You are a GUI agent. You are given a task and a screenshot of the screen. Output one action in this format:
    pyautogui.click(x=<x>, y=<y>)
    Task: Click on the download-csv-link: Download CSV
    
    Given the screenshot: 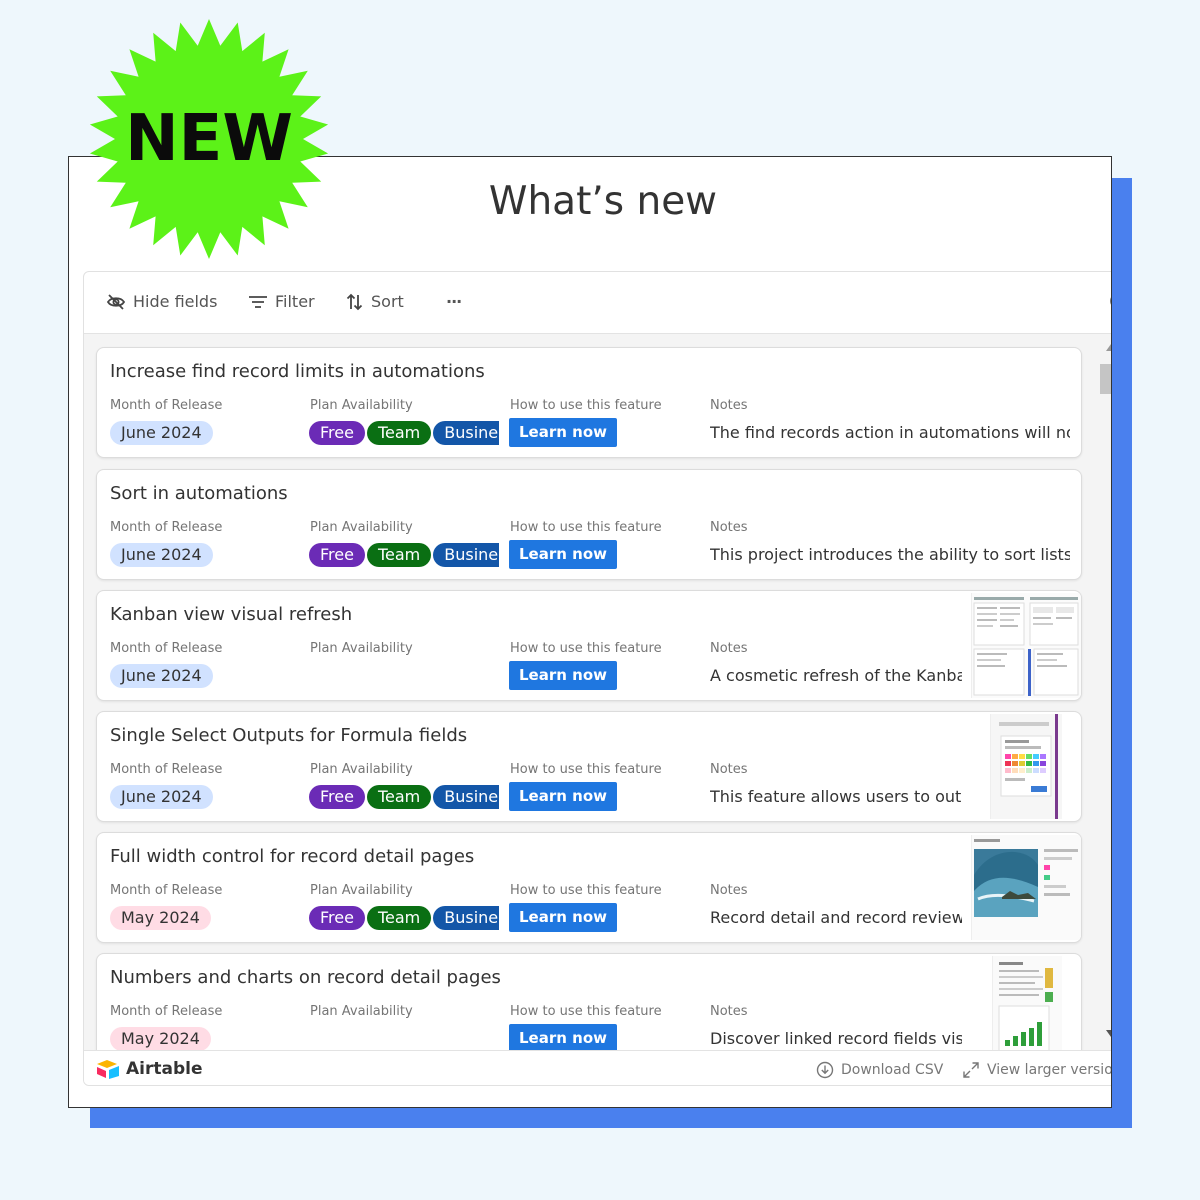 What is the action you would take?
    pyautogui.click(x=879, y=1070)
    